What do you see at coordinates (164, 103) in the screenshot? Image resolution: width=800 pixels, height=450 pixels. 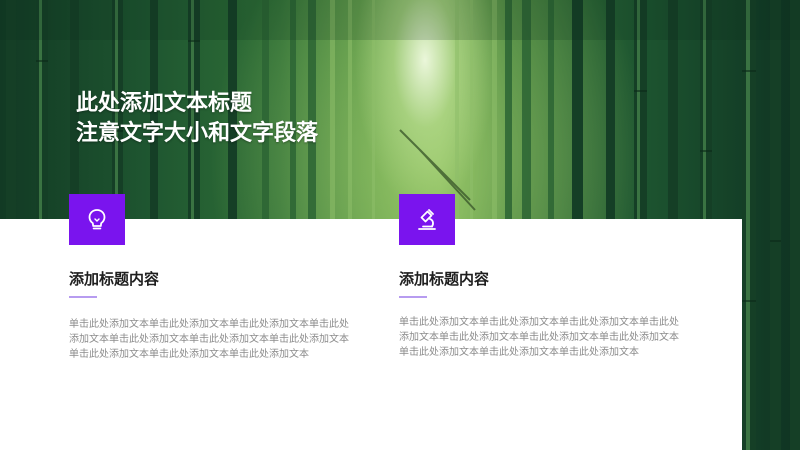 I see `slide-title-line-1: 此处添加文本标题` at bounding box center [164, 103].